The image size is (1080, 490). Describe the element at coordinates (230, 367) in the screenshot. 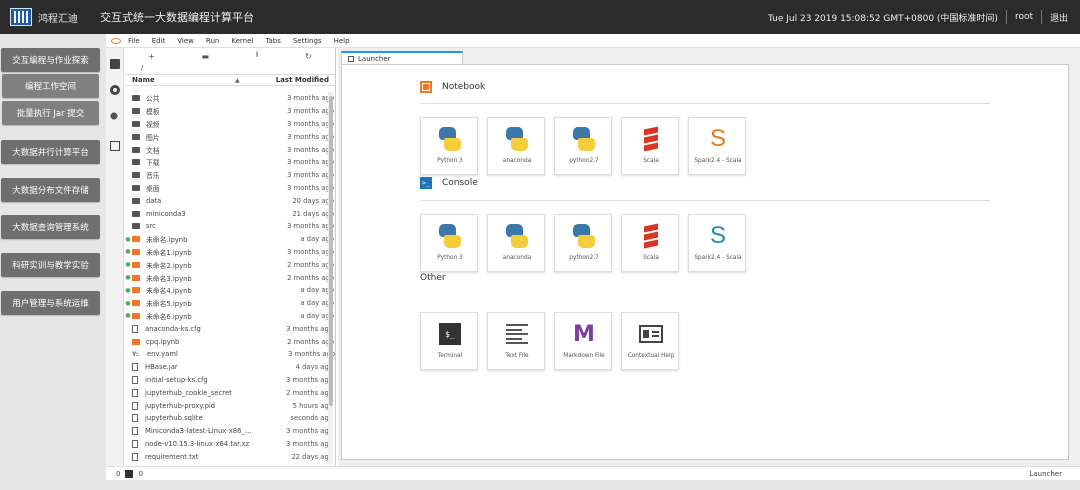

I see `file-row: HBase.jar 4 days ago` at that location.